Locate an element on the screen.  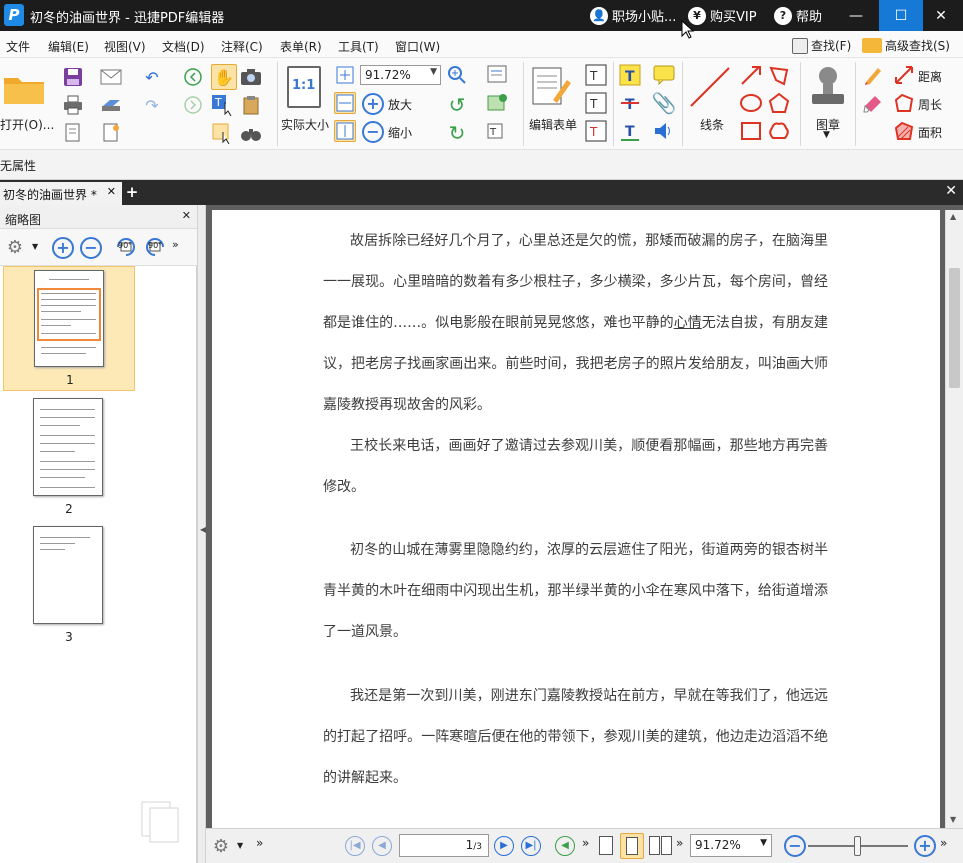
previous-page-button: ◀ is located at coordinates (382, 846).